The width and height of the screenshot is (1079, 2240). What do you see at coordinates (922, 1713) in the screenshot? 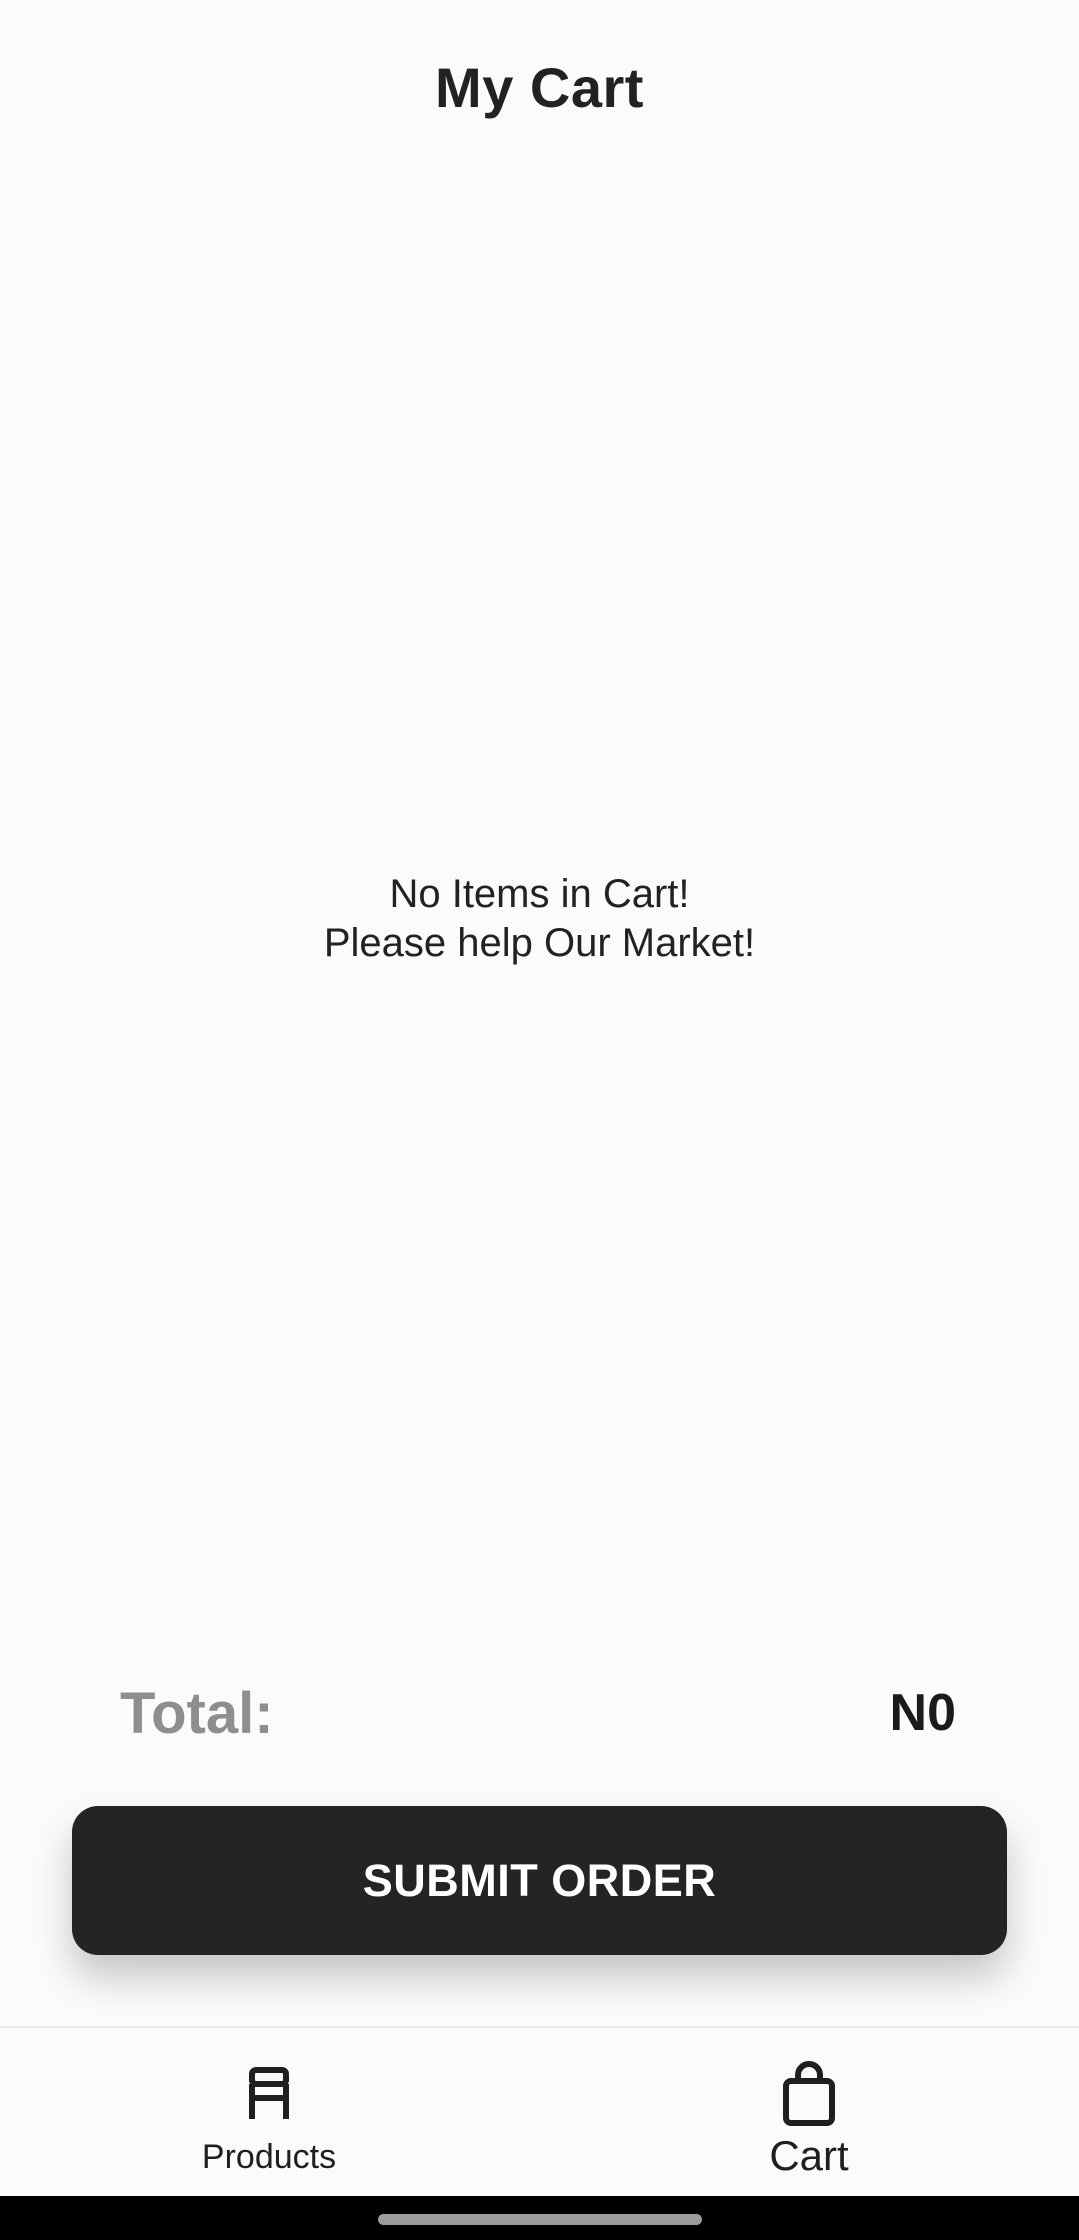
I see `total-value: N0` at bounding box center [922, 1713].